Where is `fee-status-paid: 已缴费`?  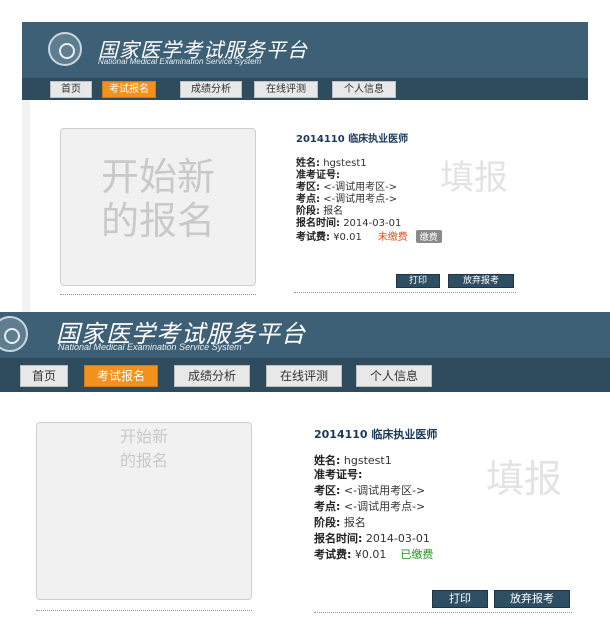
fee-status-paid: 已缴费 is located at coordinates (417, 554).